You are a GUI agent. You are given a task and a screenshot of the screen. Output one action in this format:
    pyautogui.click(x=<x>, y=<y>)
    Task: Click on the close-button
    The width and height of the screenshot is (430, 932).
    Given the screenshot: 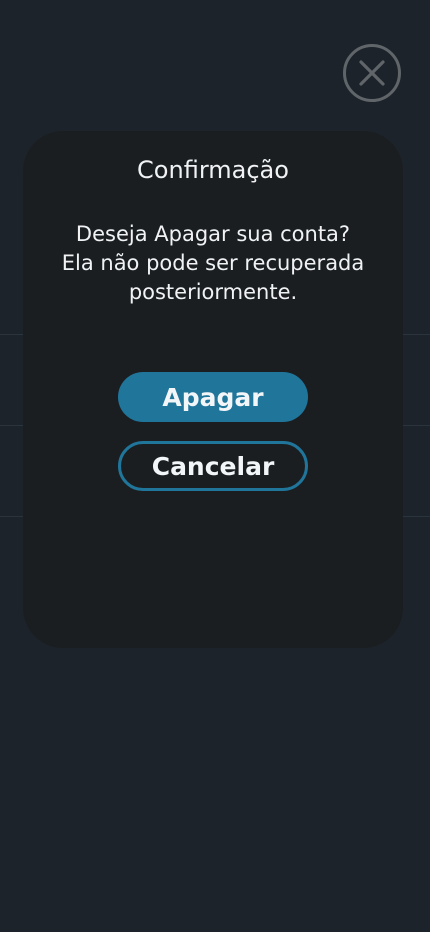 What is the action you would take?
    pyautogui.click(x=372, y=73)
    